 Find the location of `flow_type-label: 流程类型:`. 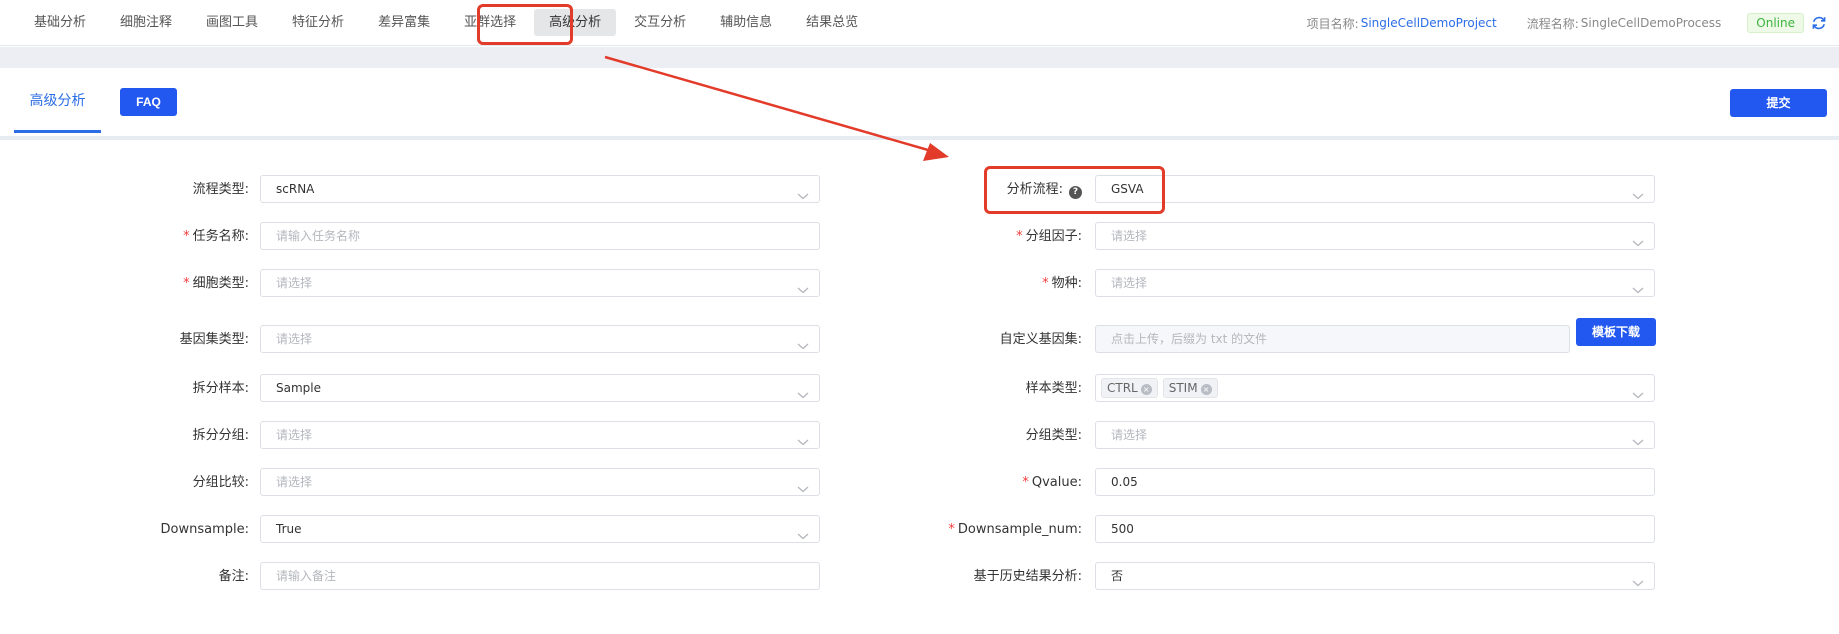

flow_type-label: 流程类型: is located at coordinates (221, 190).